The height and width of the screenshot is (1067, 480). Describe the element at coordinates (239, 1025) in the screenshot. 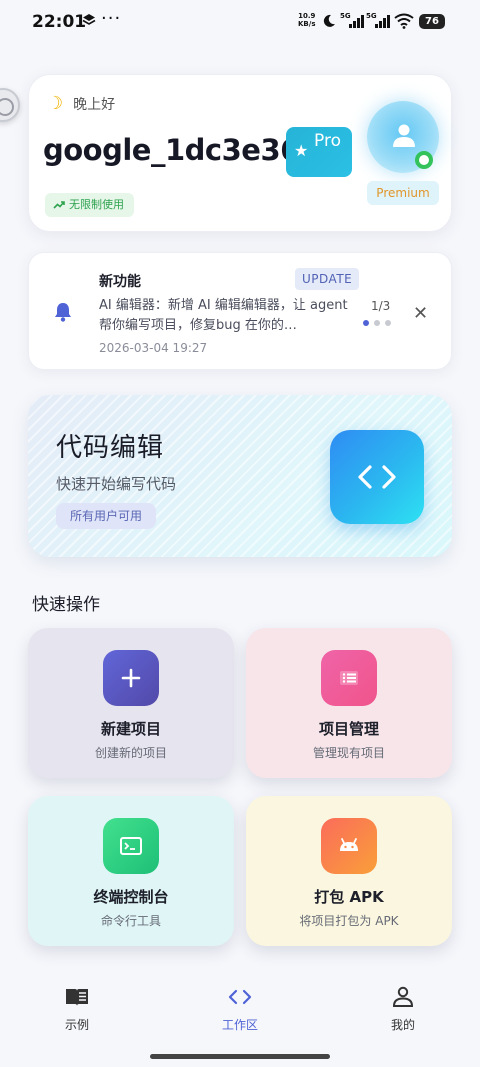

I see `nav-workspace-label: 工作区` at that location.